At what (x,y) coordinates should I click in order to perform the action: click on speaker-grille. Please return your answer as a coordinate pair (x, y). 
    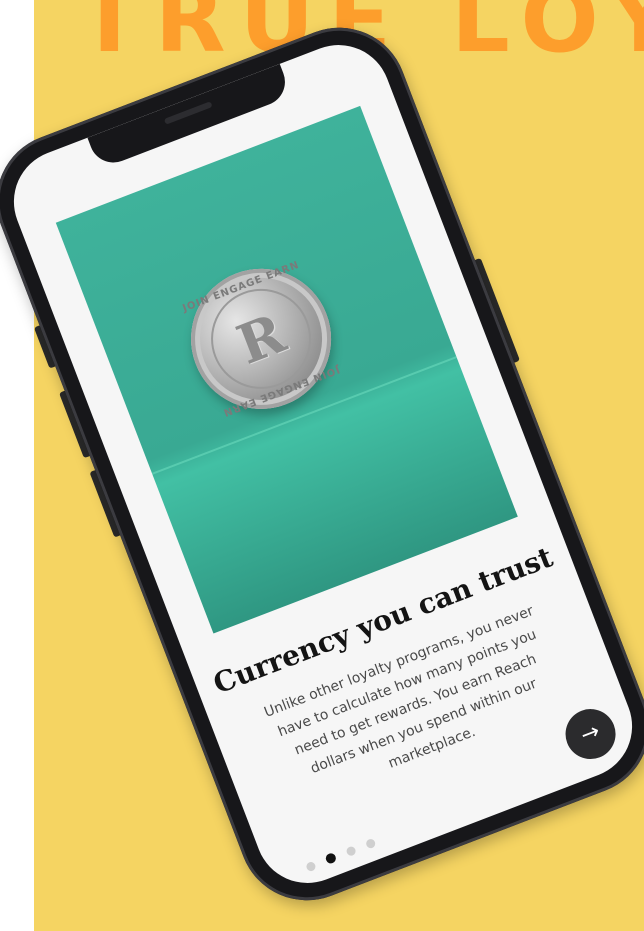
    Looking at the image, I should click on (188, 113).